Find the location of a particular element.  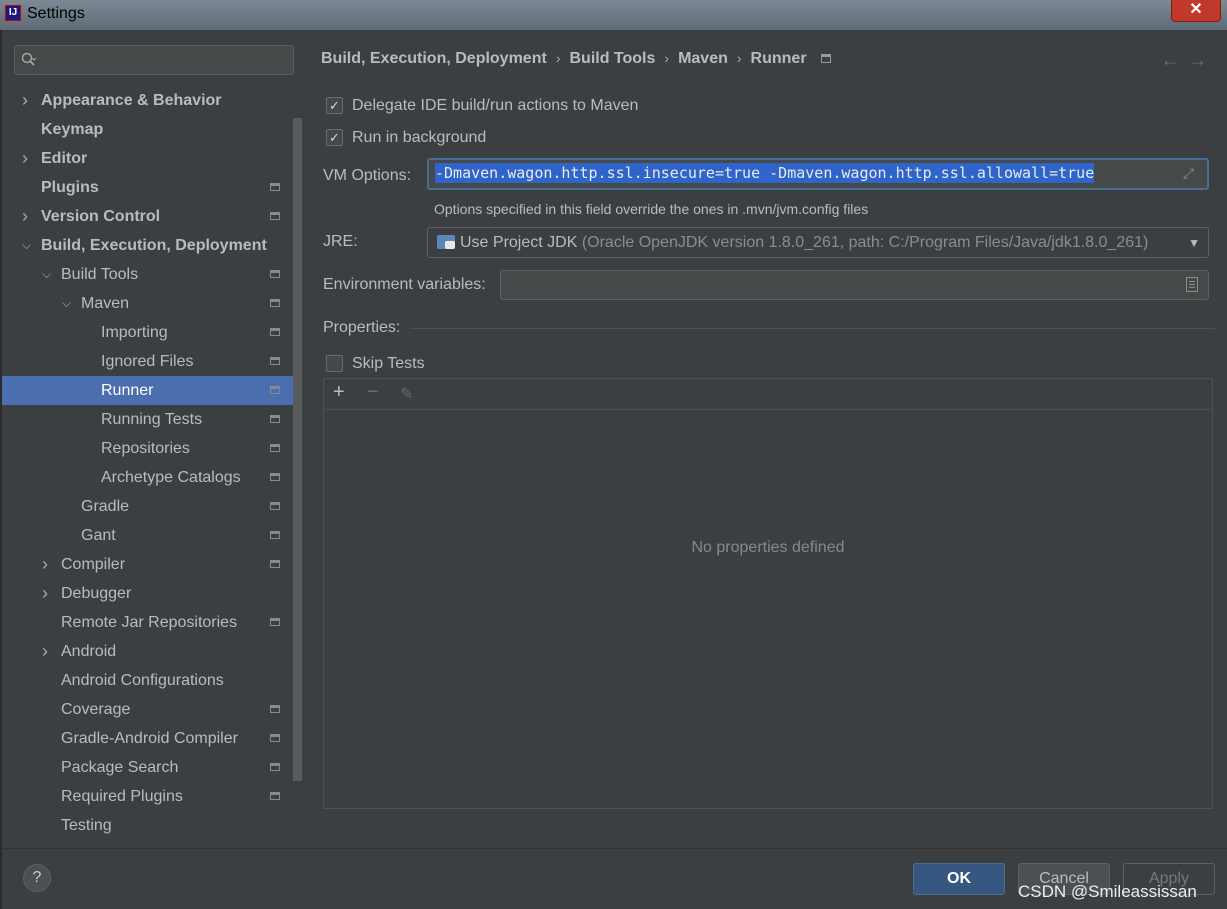

delegate-checkbox: ✓ is located at coordinates (334, 105).